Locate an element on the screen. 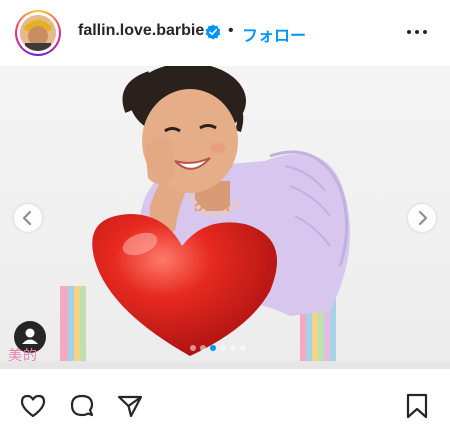  previous-button is located at coordinates (28, 218).